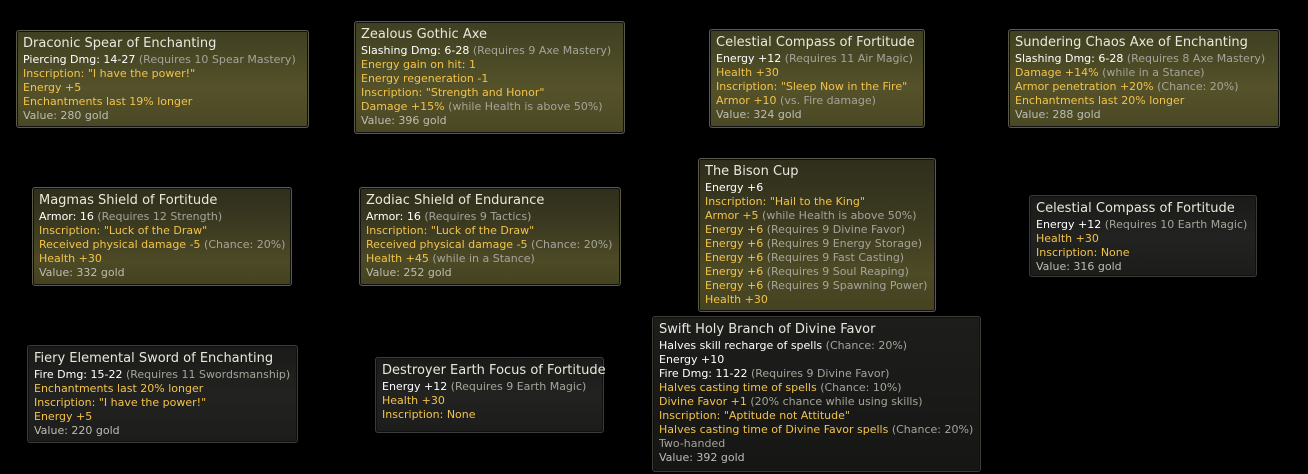 This screenshot has height=474, width=1308. What do you see at coordinates (1143, 267) in the screenshot?
I see `item-stat-line: Value: 316 gold` at bounding box center [1143, 267].